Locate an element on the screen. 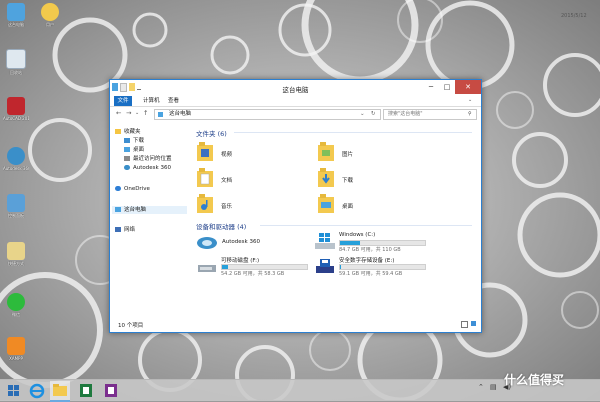 The width and height of the screenshot is (600, 402). desktop-icon-label: 快捷方式 is located at coordinates (16, 263).